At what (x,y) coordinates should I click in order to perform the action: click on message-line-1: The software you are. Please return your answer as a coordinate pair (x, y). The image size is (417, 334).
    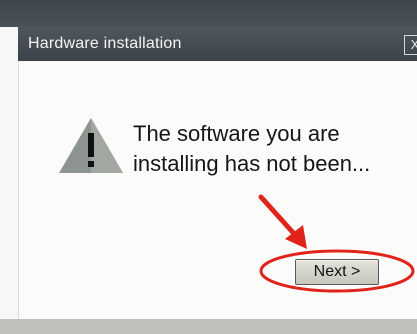
    Looking at the image, I should click on (236, 133).